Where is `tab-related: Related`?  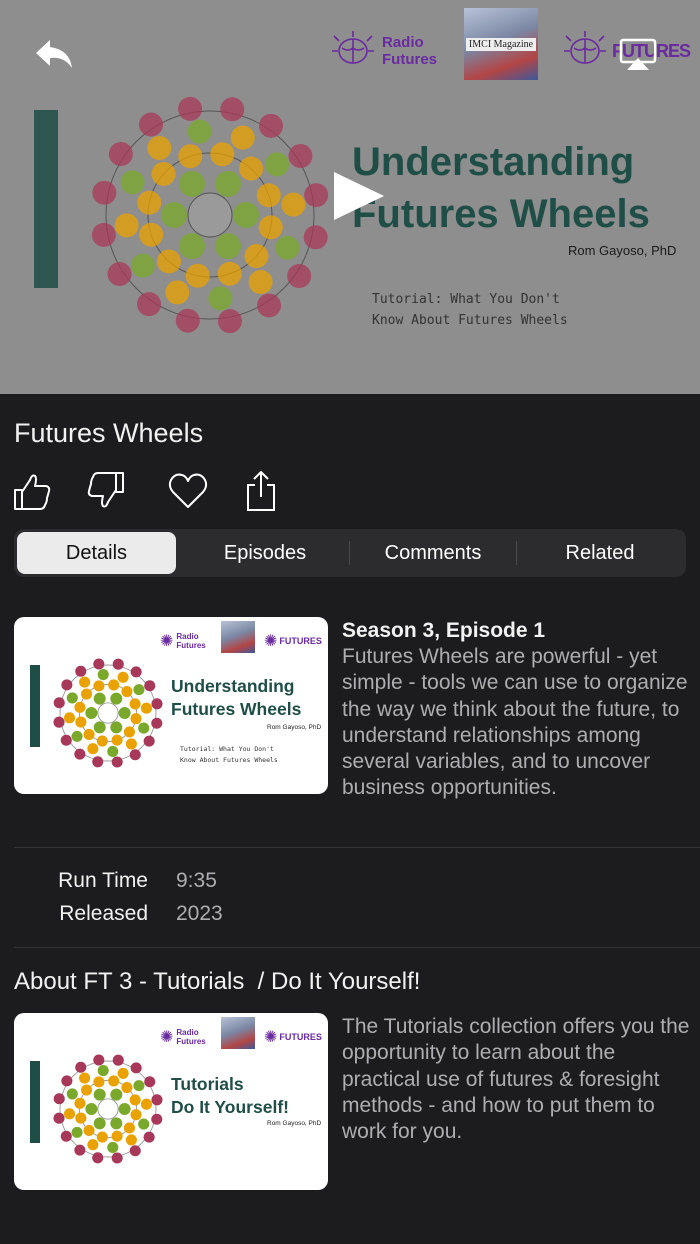
tab-related: Related is located at coordinates (600, 553).